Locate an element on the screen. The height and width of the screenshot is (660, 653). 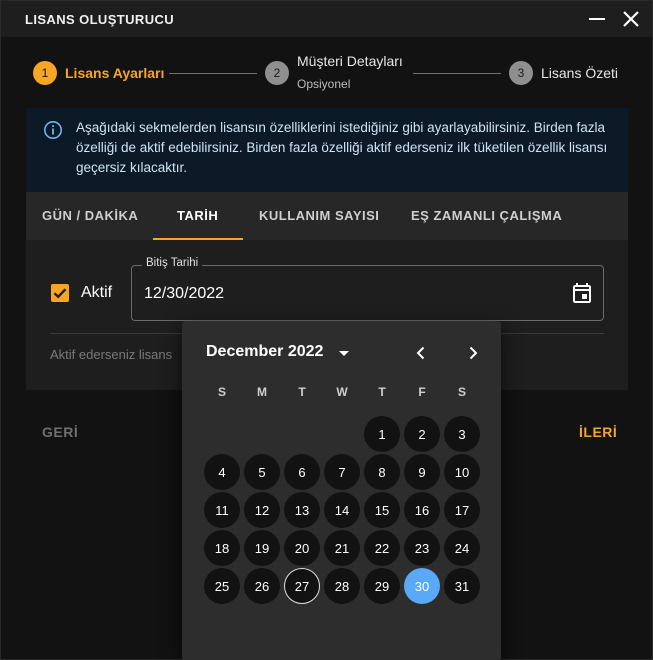
calendar-day: 7 is located at coordinates (342, 472).